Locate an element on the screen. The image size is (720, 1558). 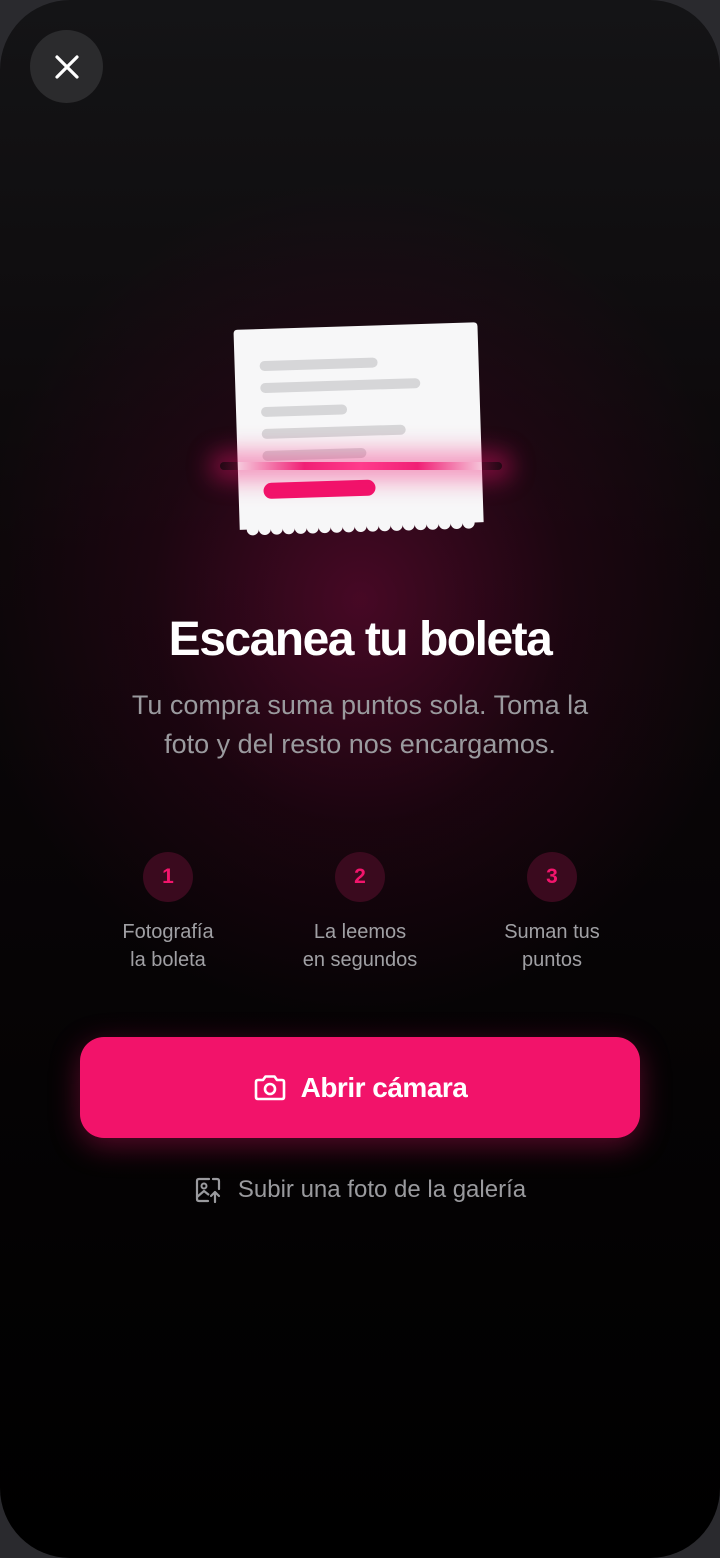
open-camera-button: Abrir cámara is located at coordinates (360, 1087).